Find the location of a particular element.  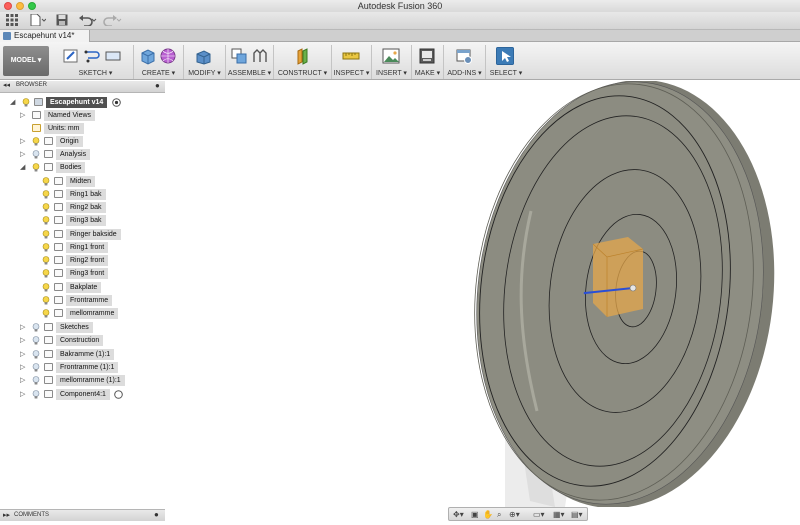

zoom-window-icon: ⊕▾ is located at coordinates (514, 514).